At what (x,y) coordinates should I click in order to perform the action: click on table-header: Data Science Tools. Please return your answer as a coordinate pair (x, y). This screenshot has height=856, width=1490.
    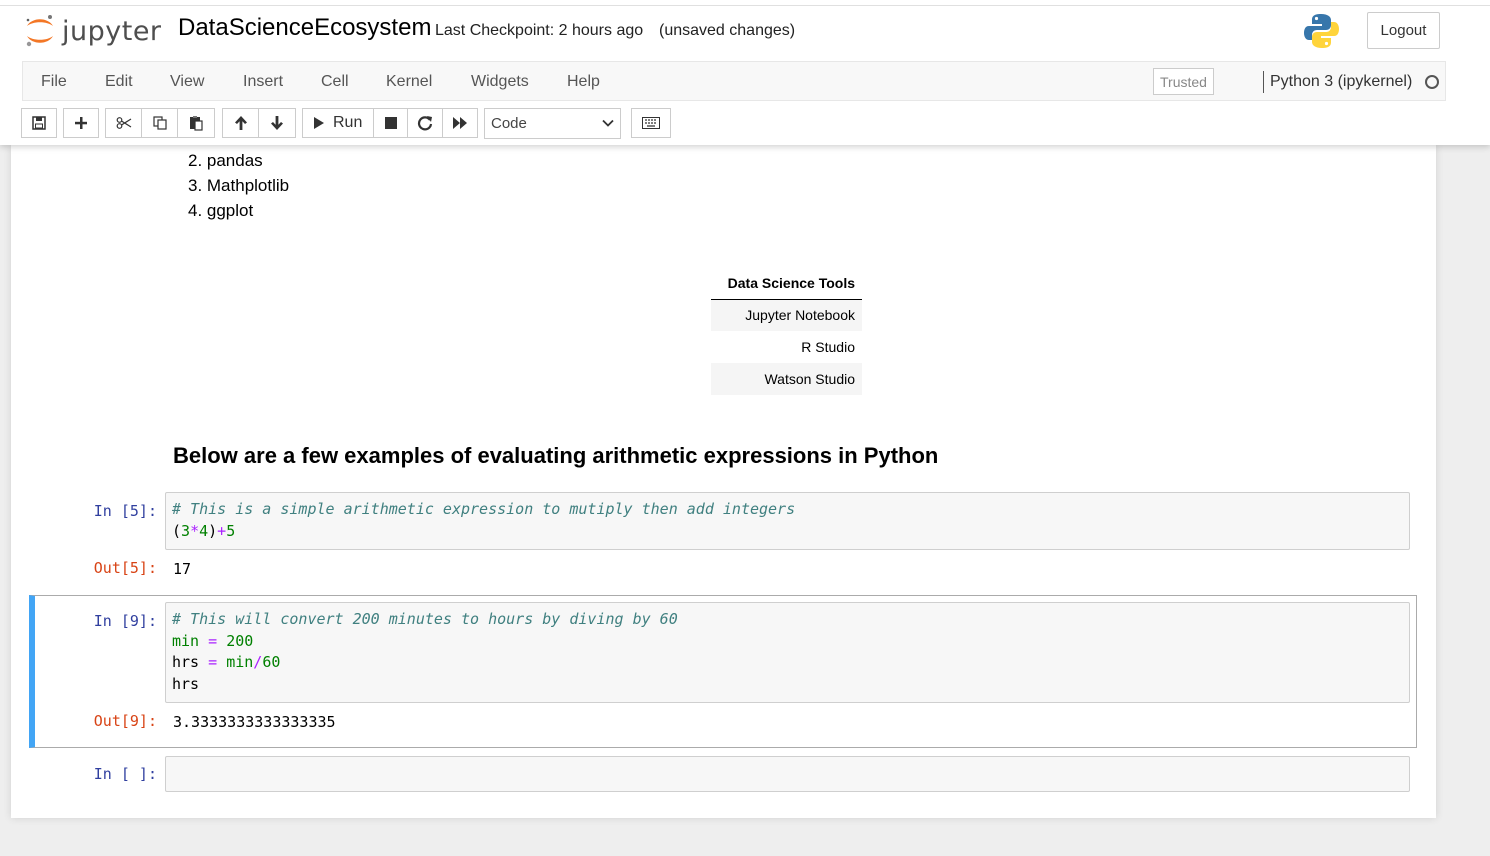
    Looking at the image, I should click on (786, 284).